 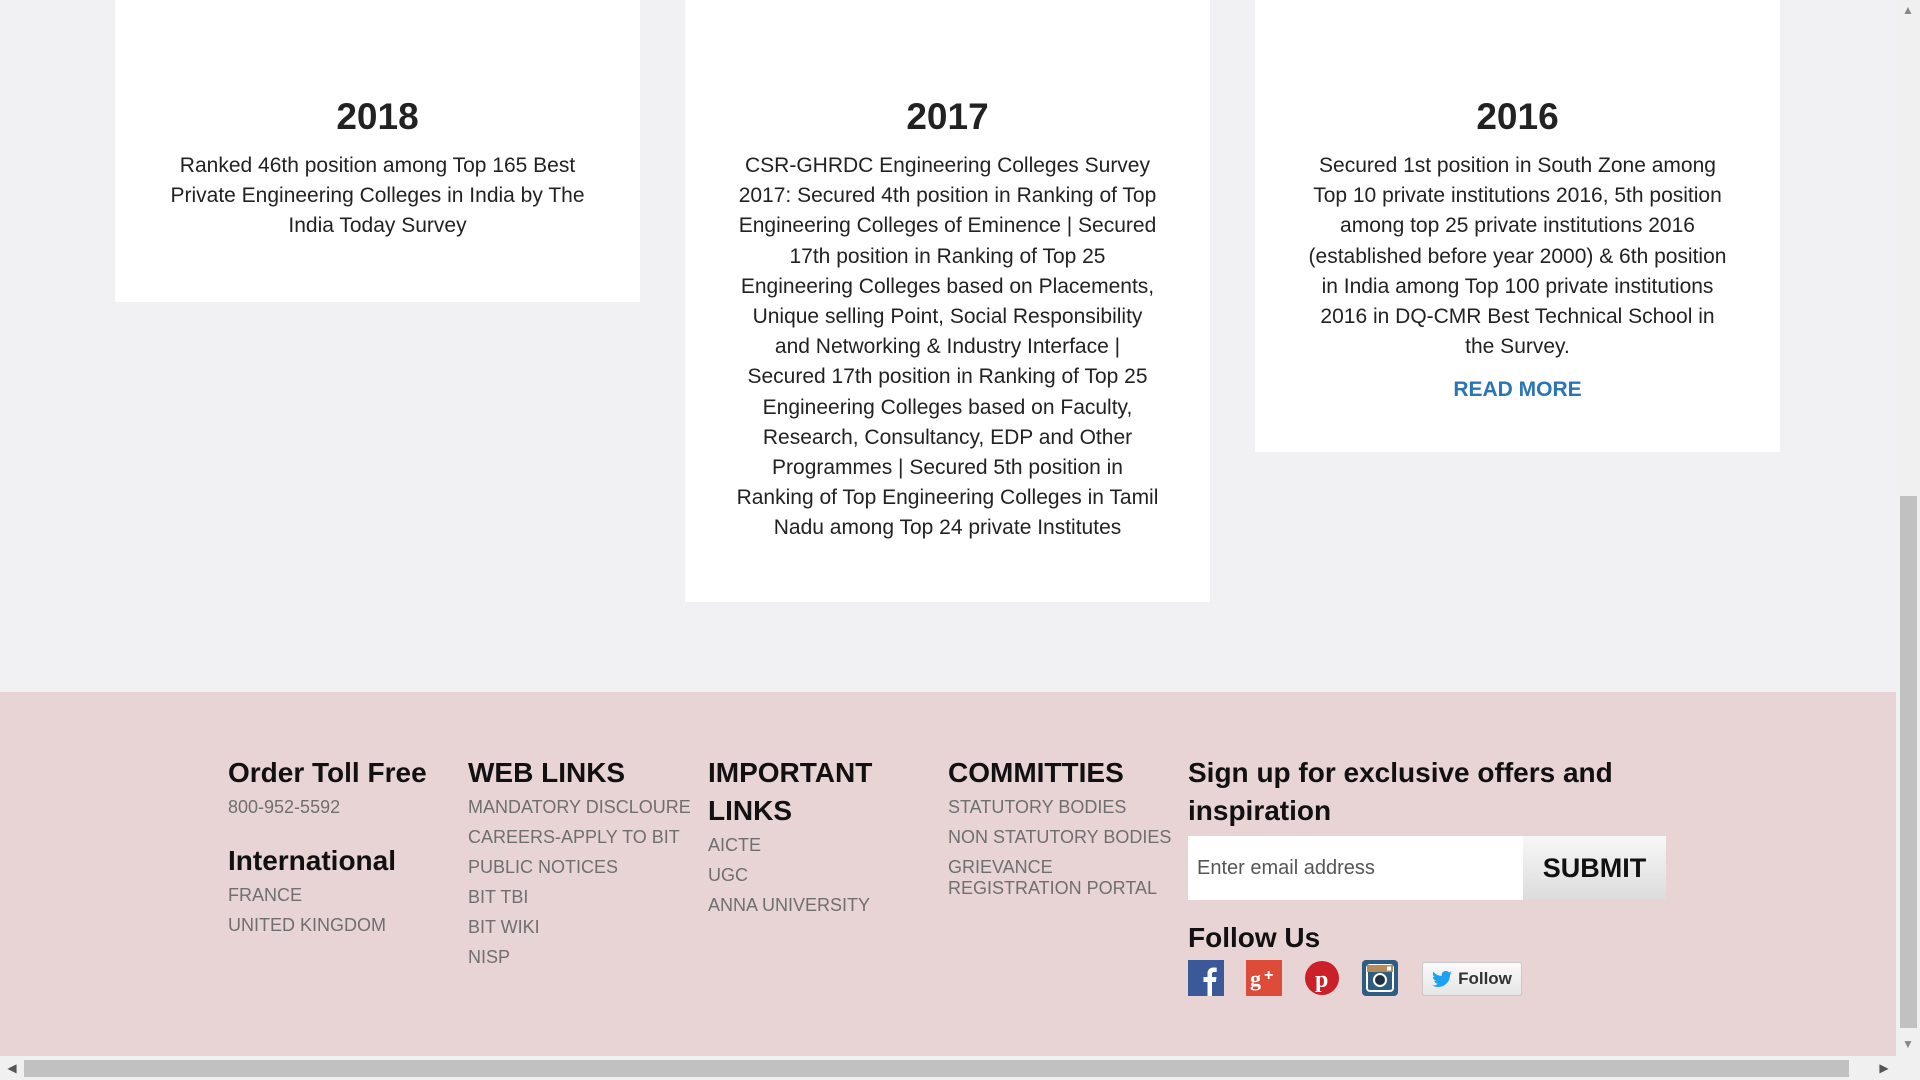 I want to click on email-input, so click(x=1355, y=868).